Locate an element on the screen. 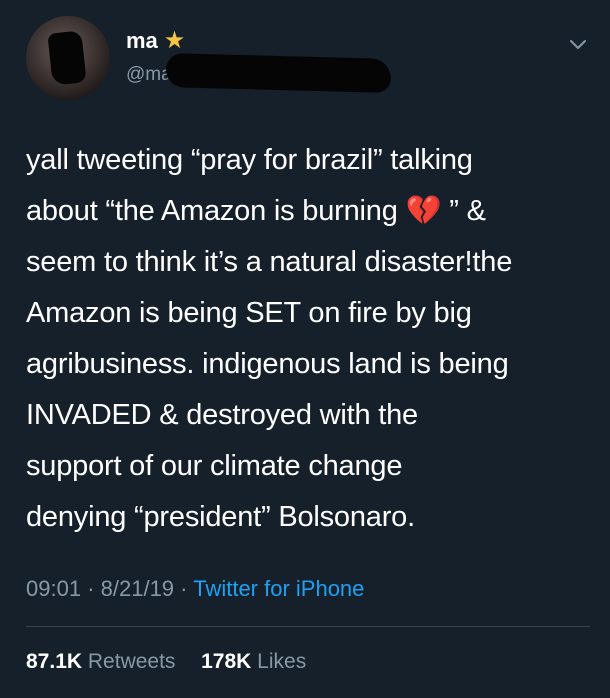 This screenshot has width=610, height=698. tweet-header: ma ★ @ma is located at coordinates (308, 60).